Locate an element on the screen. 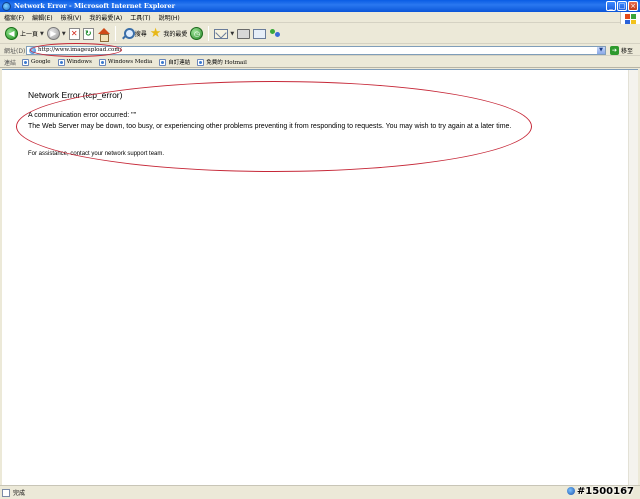 The image size is (640, 499). link-windows-media: Windows Media is located at coordinates (125, 62).